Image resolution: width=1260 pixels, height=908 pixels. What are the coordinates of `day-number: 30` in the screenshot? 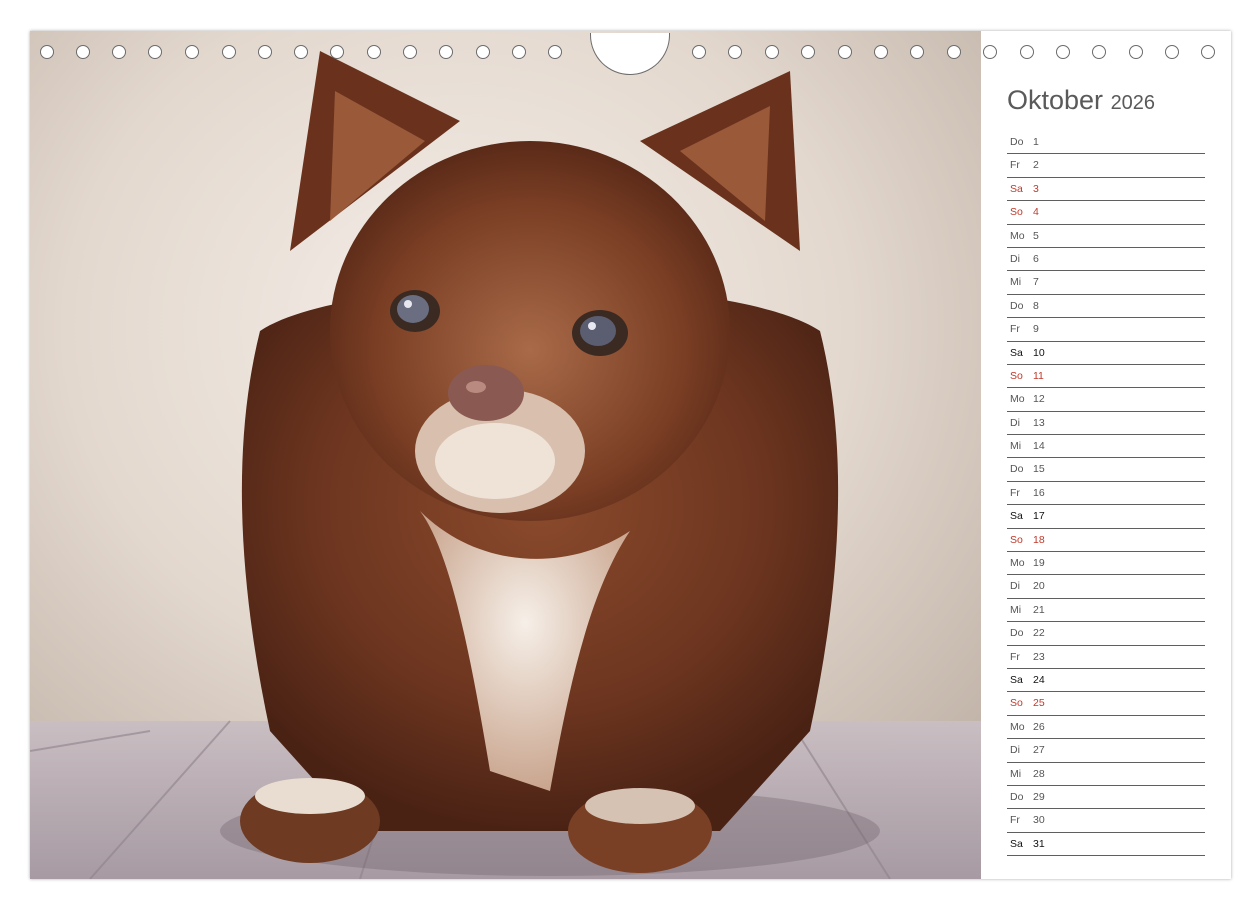 It's located at (1039, 820).